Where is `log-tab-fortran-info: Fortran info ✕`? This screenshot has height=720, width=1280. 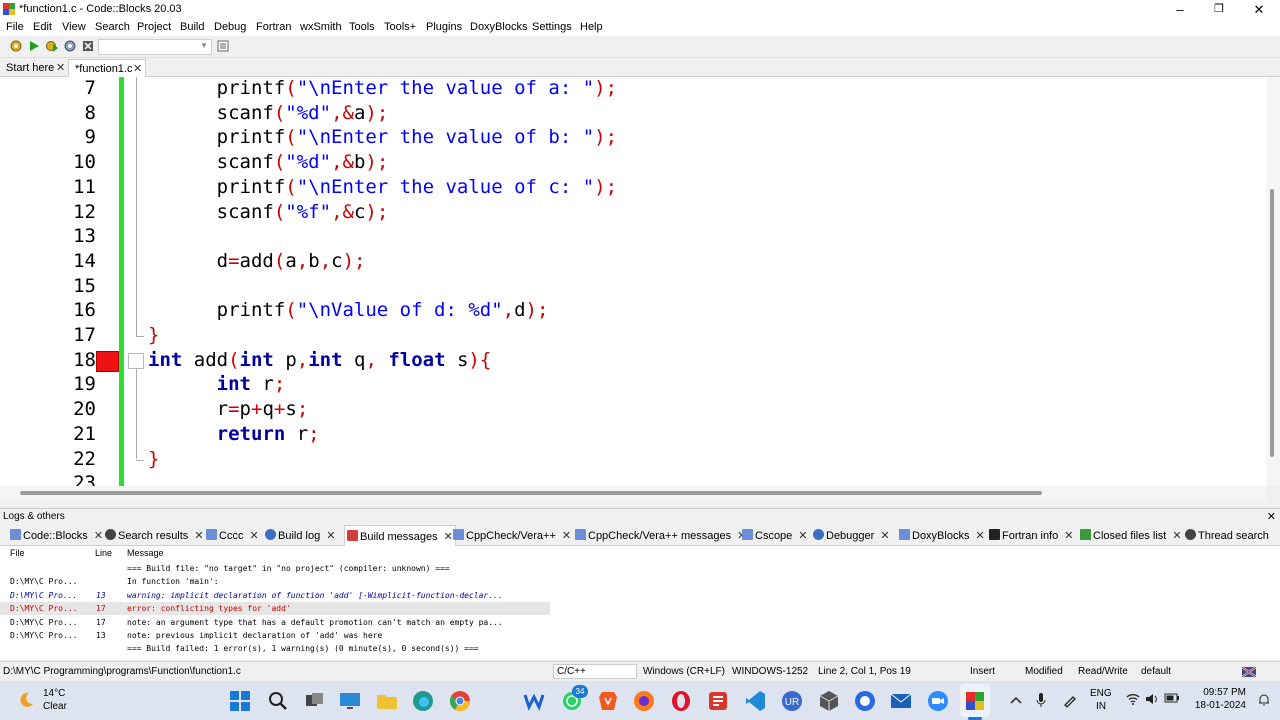 log-tab-fortran-info: Fortran info ✕ is located at coordinates (1031, 536).